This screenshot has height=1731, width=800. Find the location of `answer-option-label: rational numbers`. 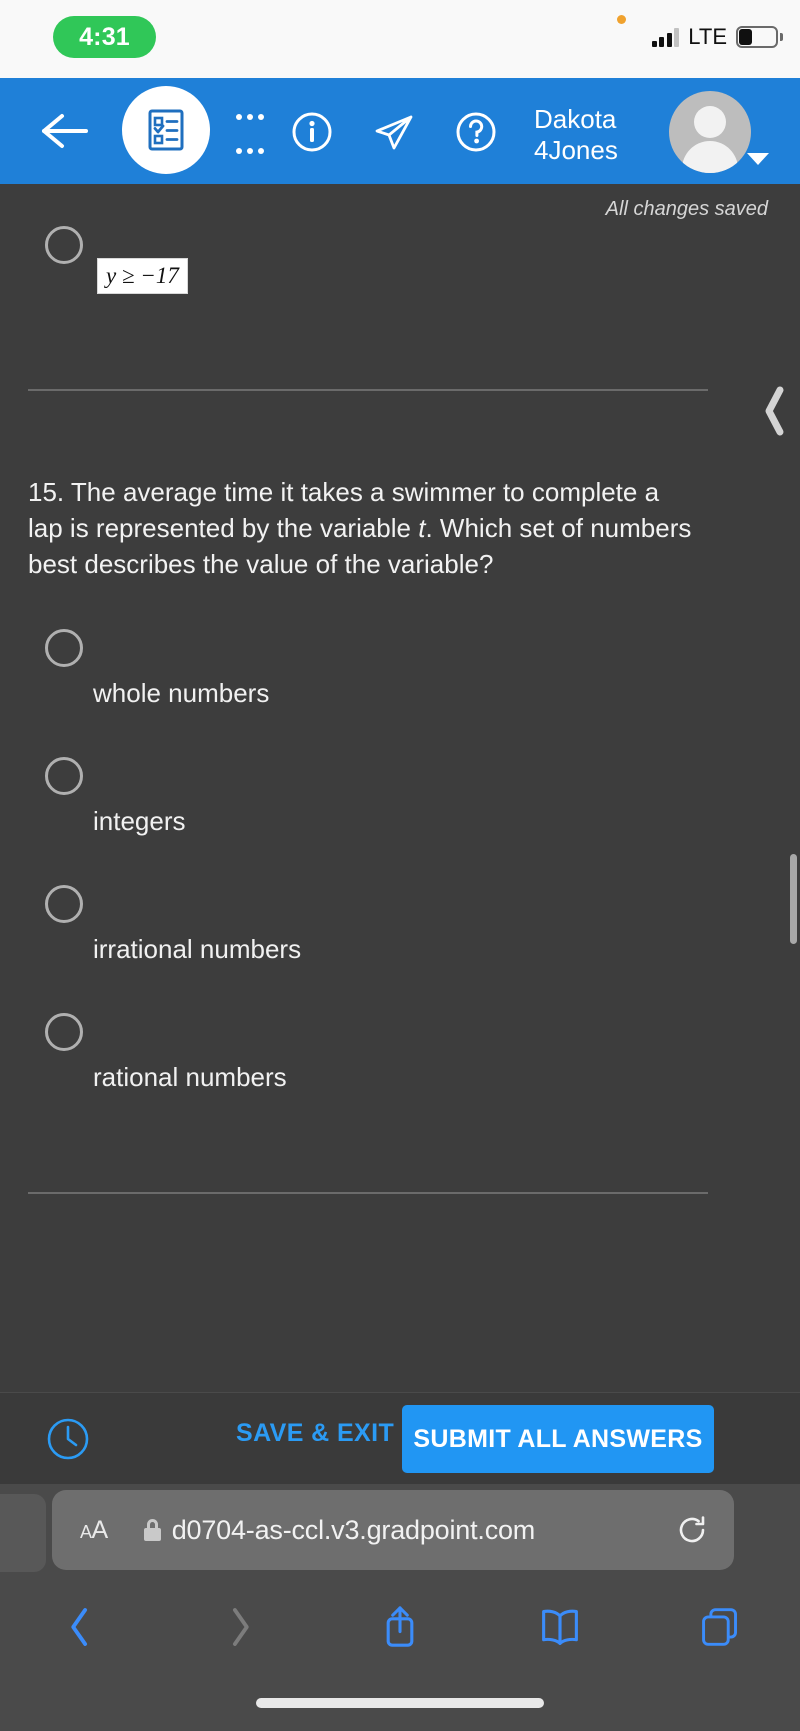

answer-option-label: rational numbers is located at coordinates (190, 1077).